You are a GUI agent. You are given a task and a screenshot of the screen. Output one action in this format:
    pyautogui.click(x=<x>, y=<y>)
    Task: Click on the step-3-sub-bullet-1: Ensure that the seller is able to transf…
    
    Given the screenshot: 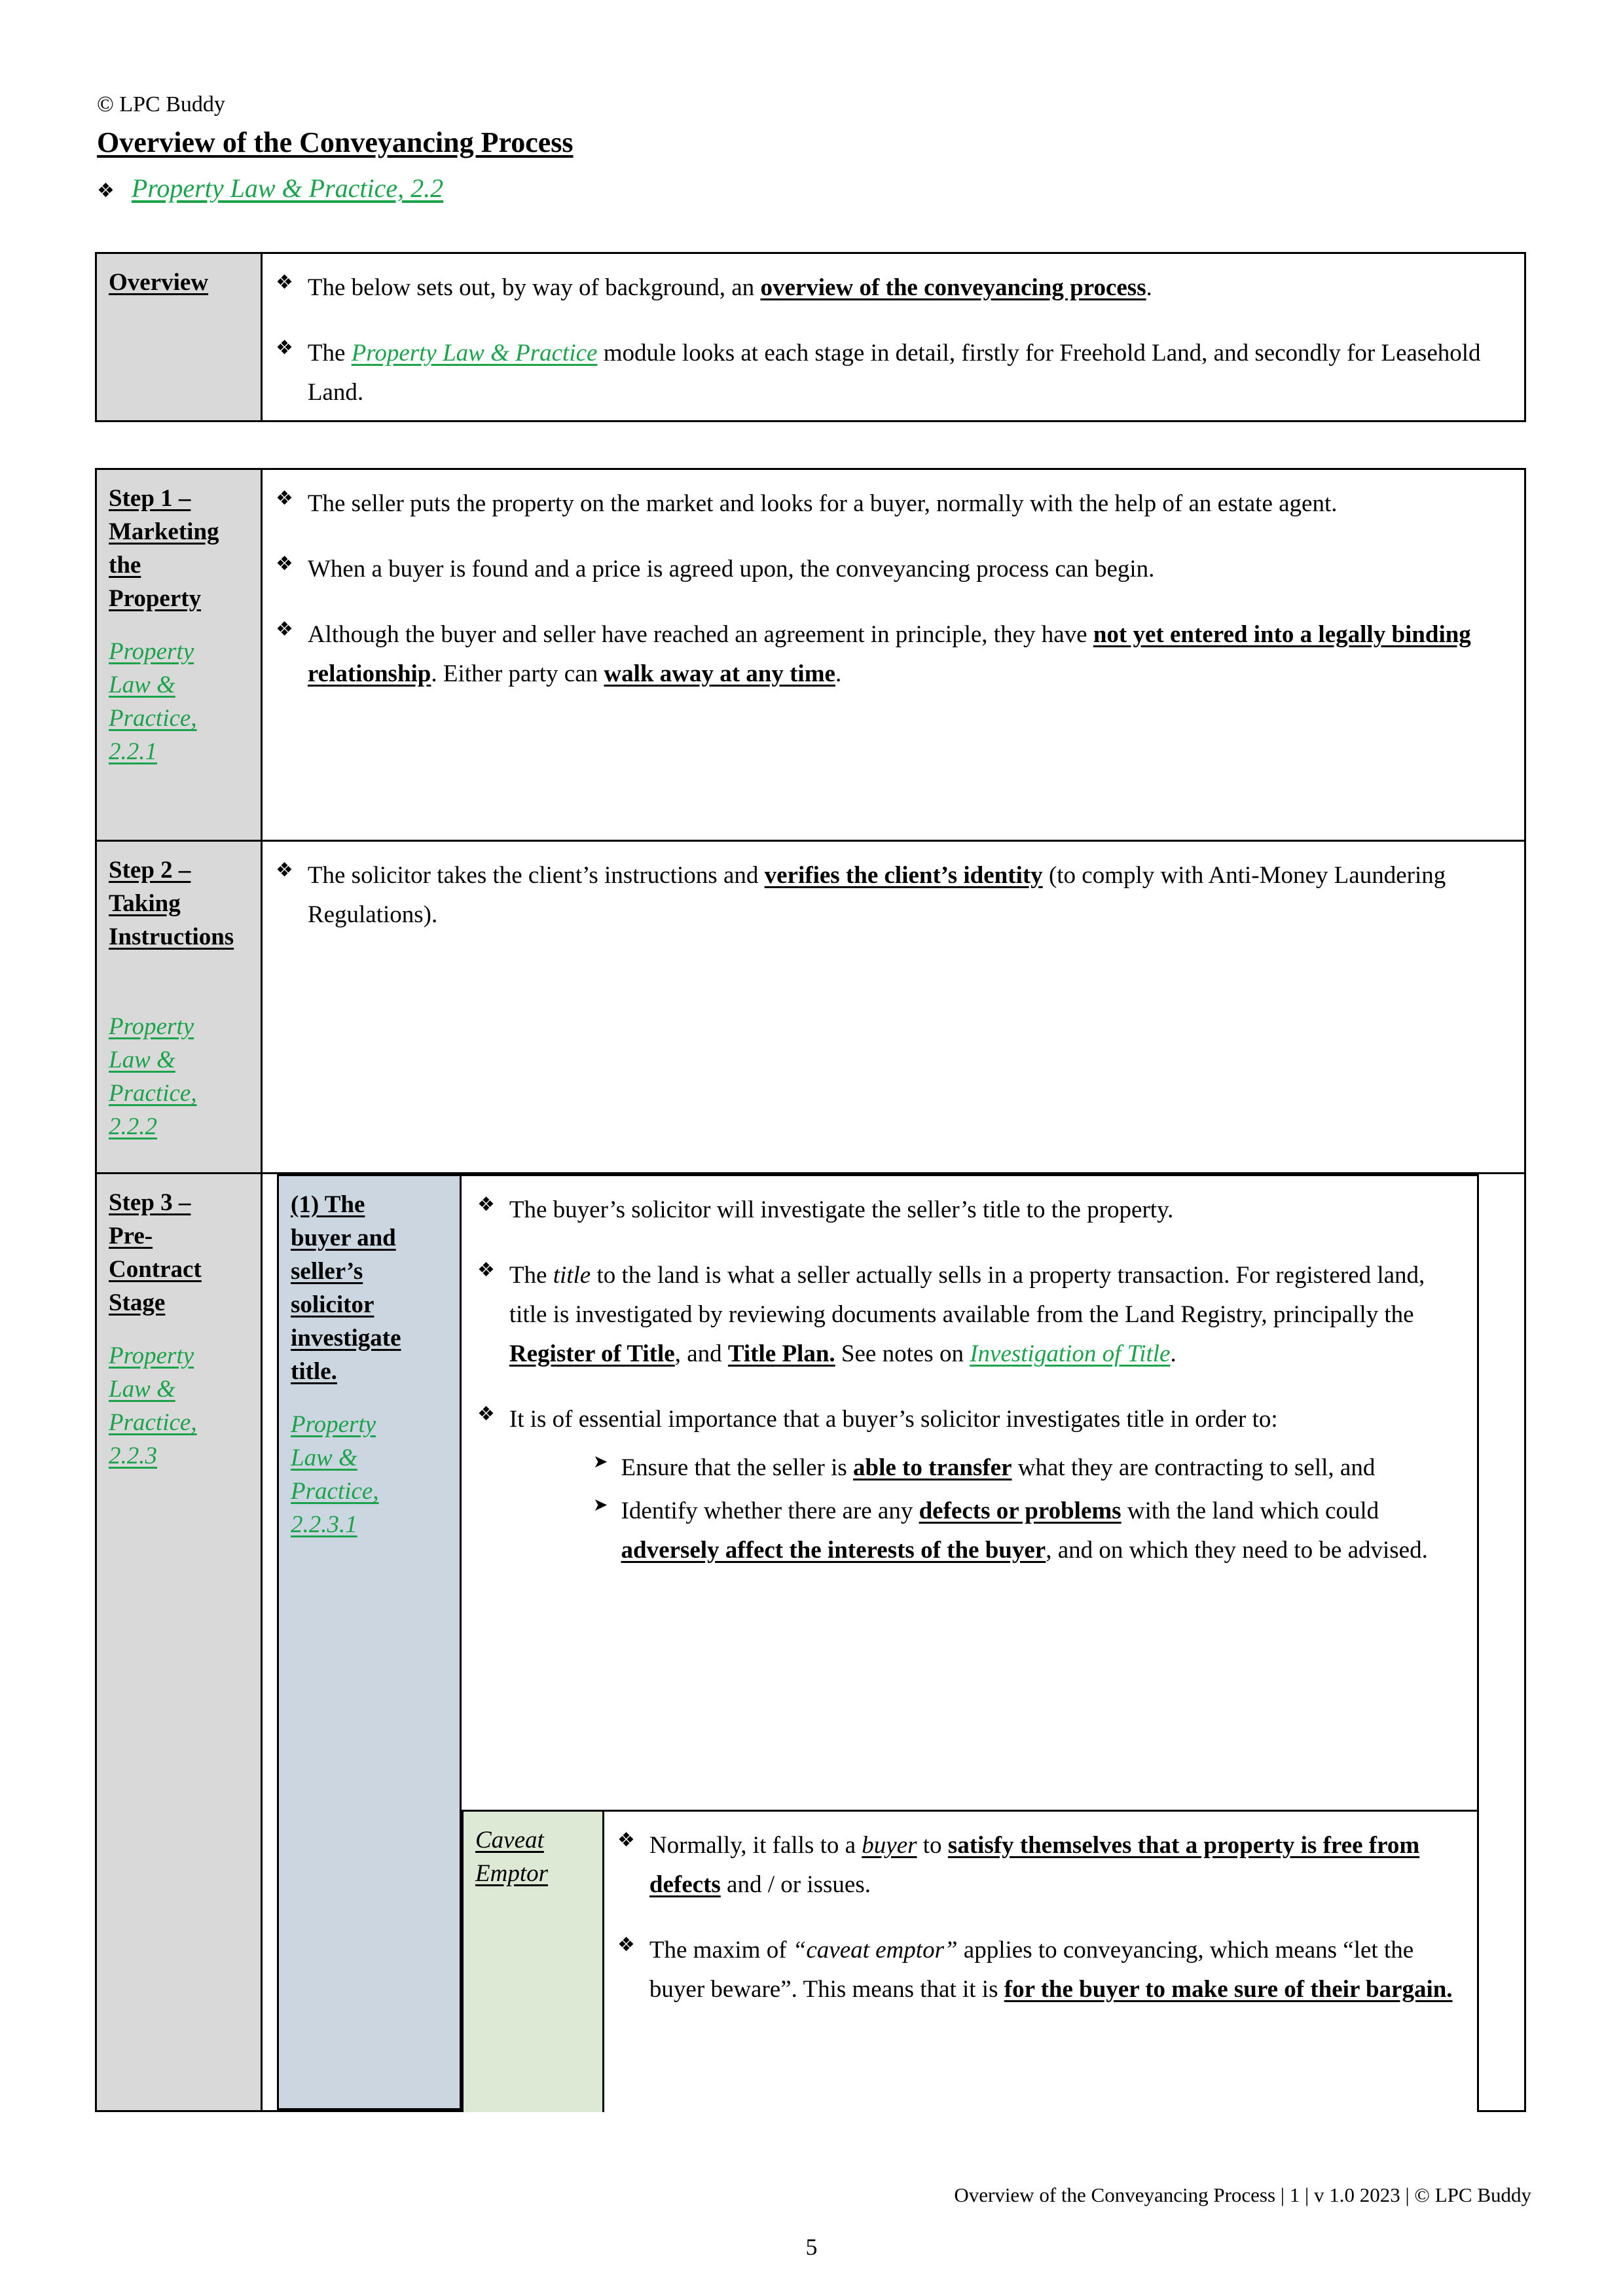 What is the action you would take?
    pyautogui.click(x=998, y=1468)
    